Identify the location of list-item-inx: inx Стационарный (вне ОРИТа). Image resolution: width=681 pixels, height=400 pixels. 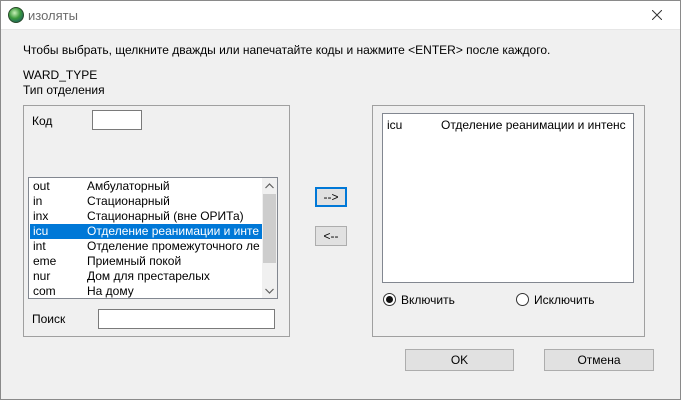
(146, 216).